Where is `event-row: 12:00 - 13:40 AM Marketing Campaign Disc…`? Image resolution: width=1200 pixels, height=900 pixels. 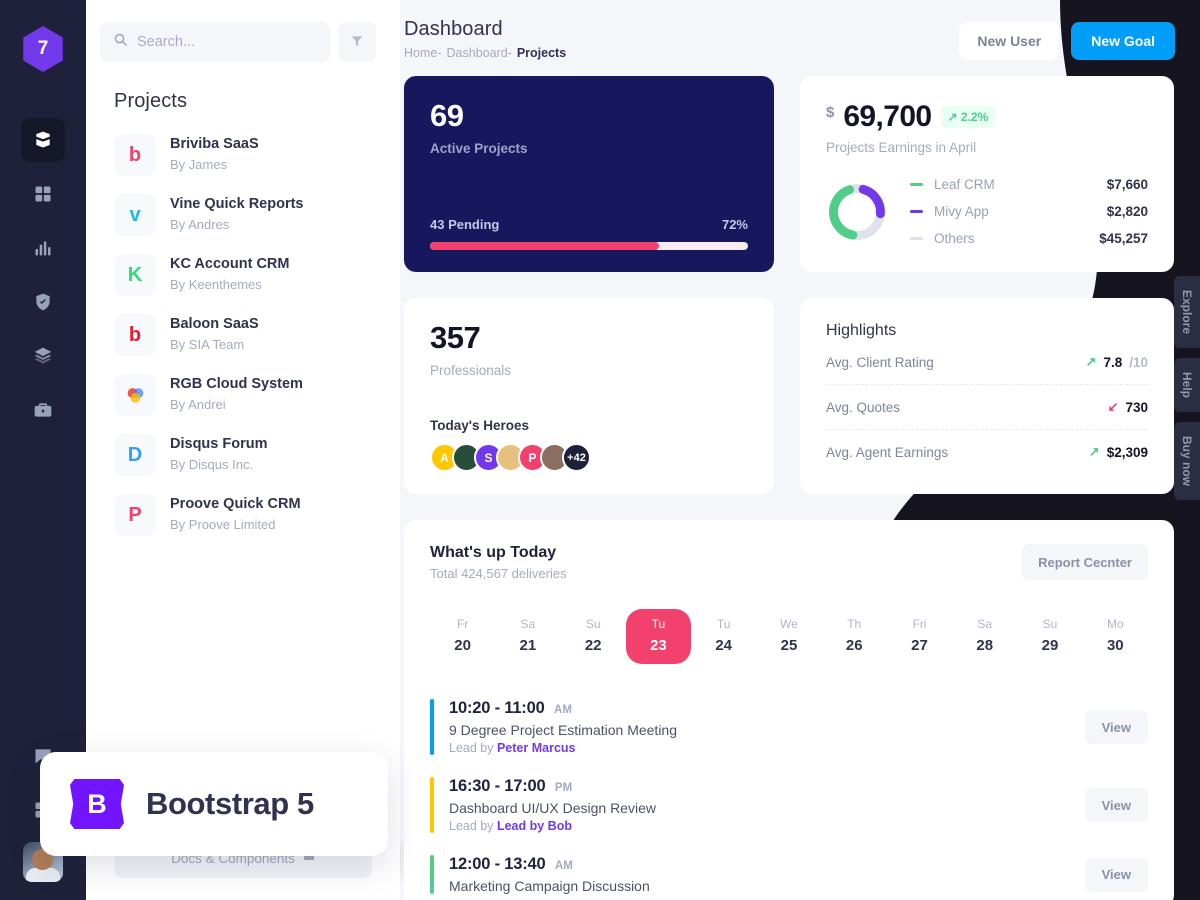 event-row: 12:00 - 13:40 AM Marketing Campaign Disc… is located at coordinates (789, 873).